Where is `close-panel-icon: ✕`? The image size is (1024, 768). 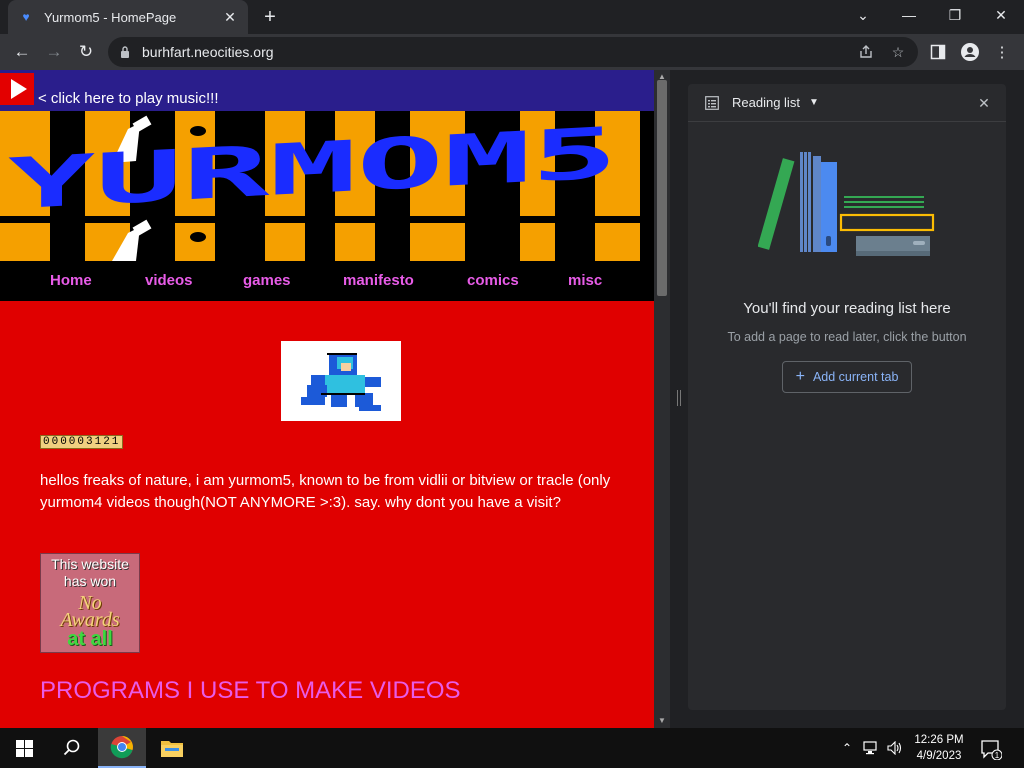
close-panel-icon: ✕ is located at coordinates (984, 103).